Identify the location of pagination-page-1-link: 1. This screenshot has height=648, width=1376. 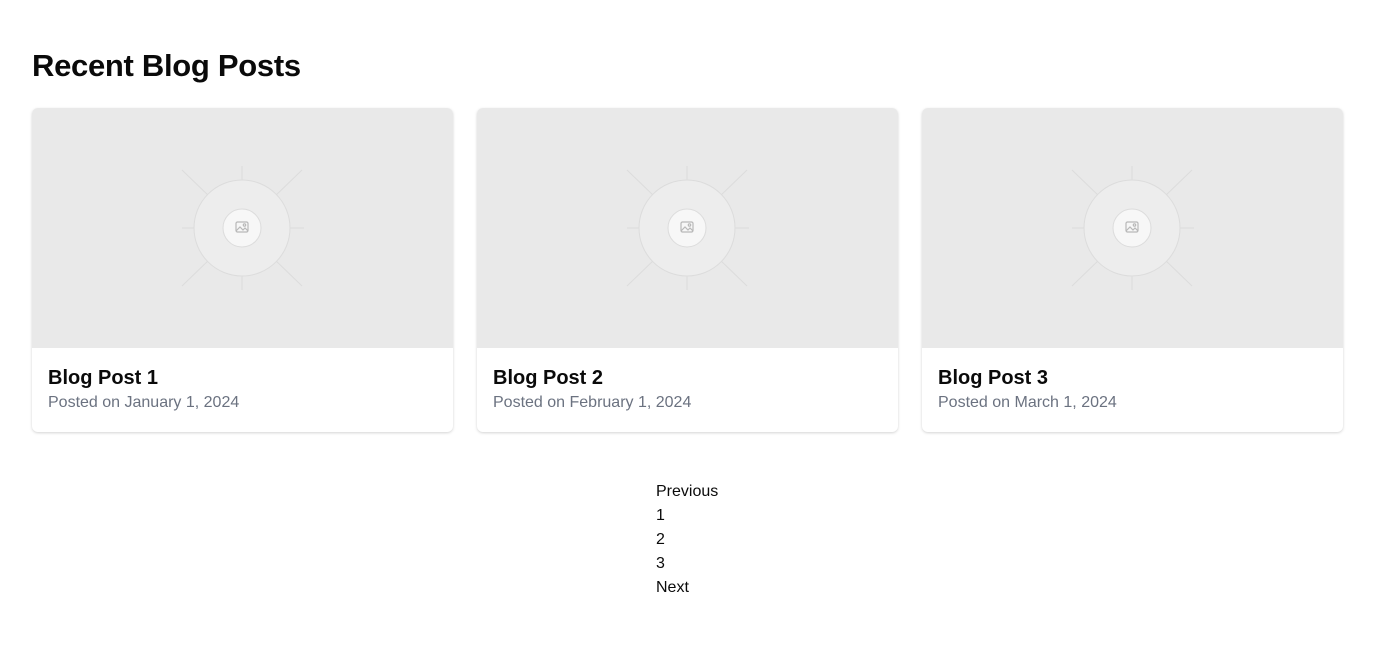
(687, 516).